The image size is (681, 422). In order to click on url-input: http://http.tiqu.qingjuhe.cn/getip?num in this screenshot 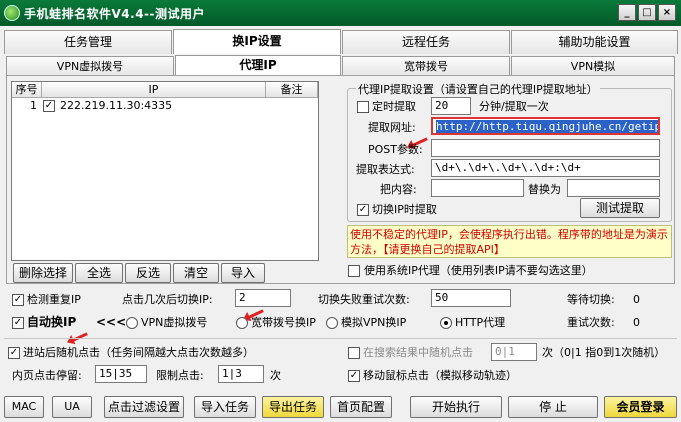, I will do `click(545, 126)`.